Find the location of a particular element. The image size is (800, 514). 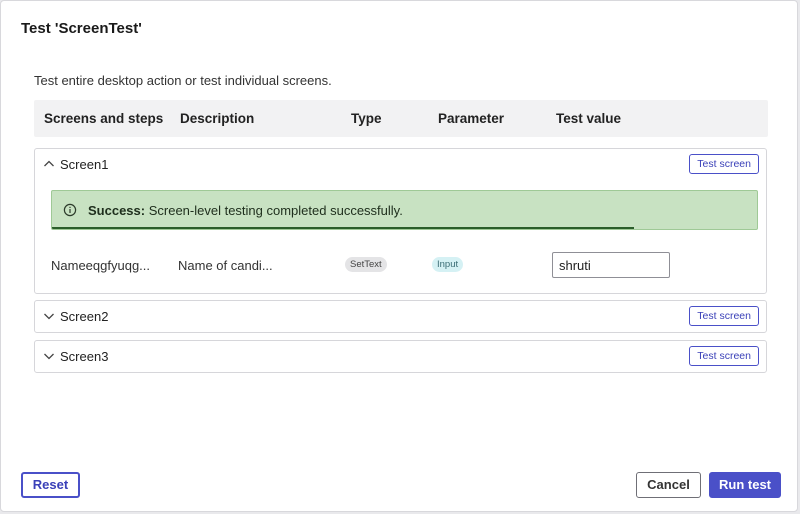

screen-header-screen3: Screen3 Test screen is located at coordinates (400, 357).